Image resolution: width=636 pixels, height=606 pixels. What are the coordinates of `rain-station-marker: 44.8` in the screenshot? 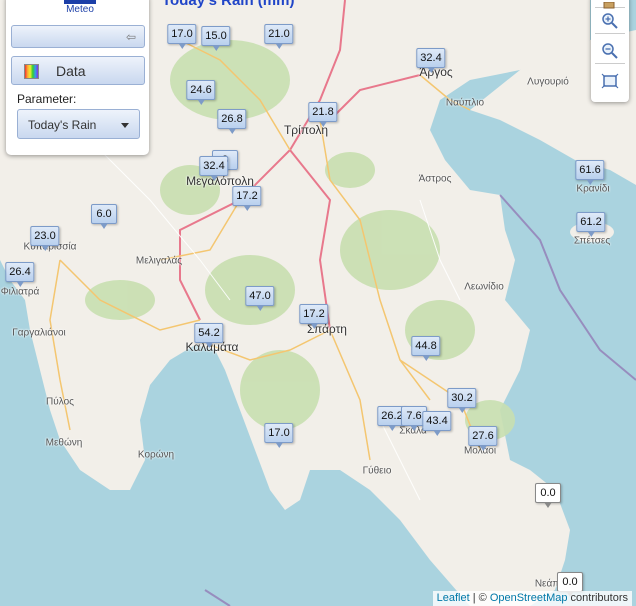 It's located at (426, 348).